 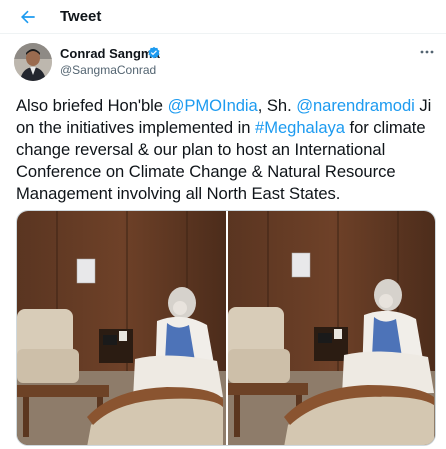 What do you see at coordinates (154, 52) in the screenshot?
I see `verified-badge-icon` at bounding box center [154, 52].